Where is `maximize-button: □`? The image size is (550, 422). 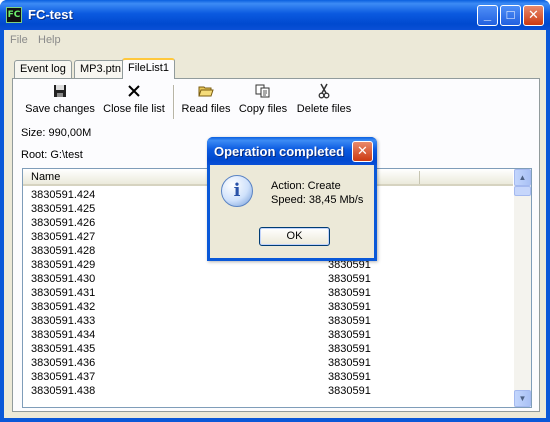
maximize-button: □ is located at coordinates (510, 15).